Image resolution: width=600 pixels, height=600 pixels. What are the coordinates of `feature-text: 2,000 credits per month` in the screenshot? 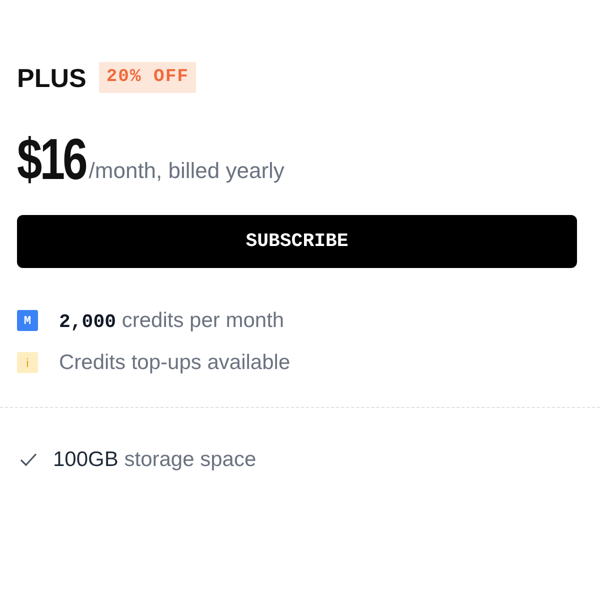 It's located at (171, 321).